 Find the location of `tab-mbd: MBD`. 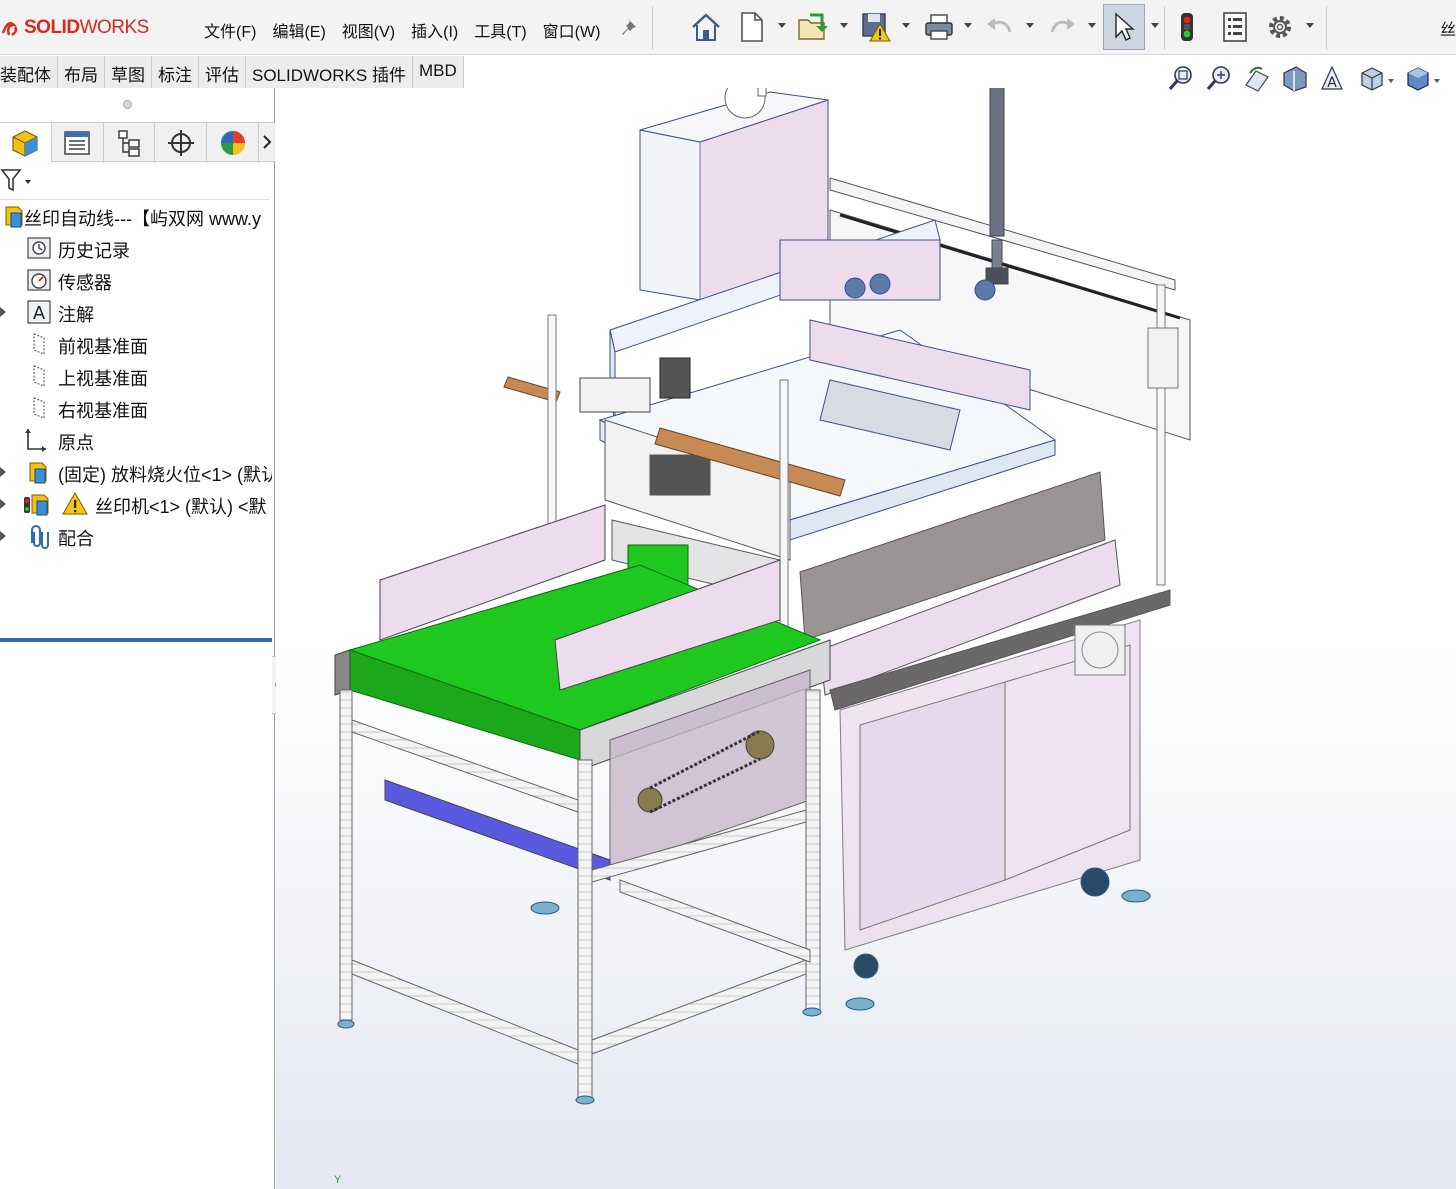

tab-mbd: MBD is located at coordinates (438, 72).